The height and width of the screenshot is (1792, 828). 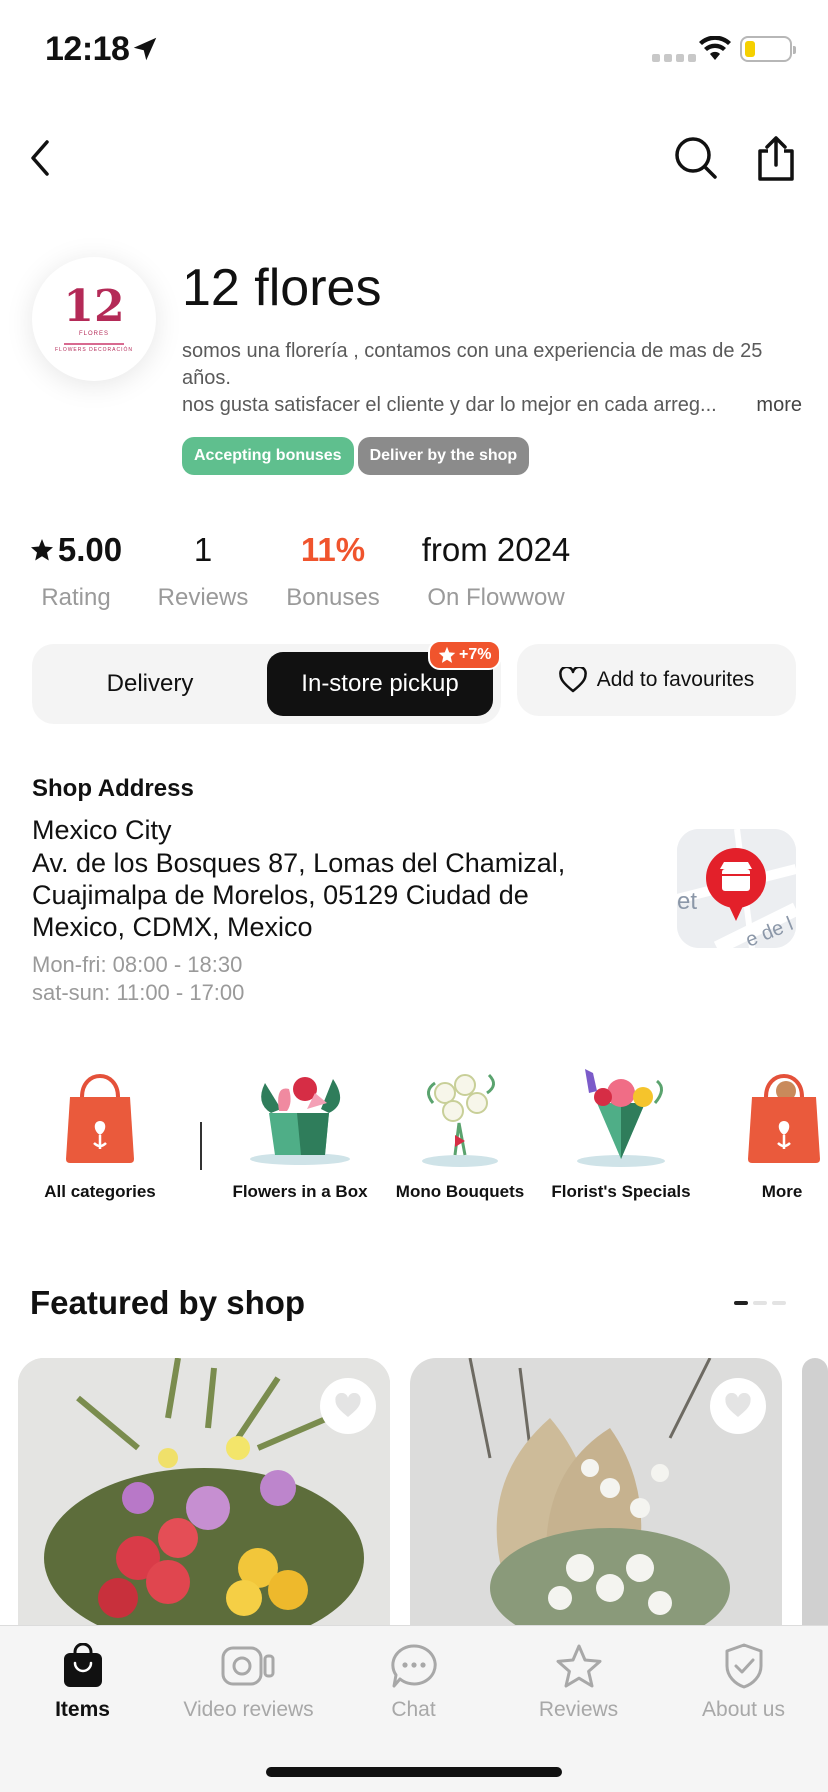 I want to click on featured-pager, so click(x=760, y=1303).